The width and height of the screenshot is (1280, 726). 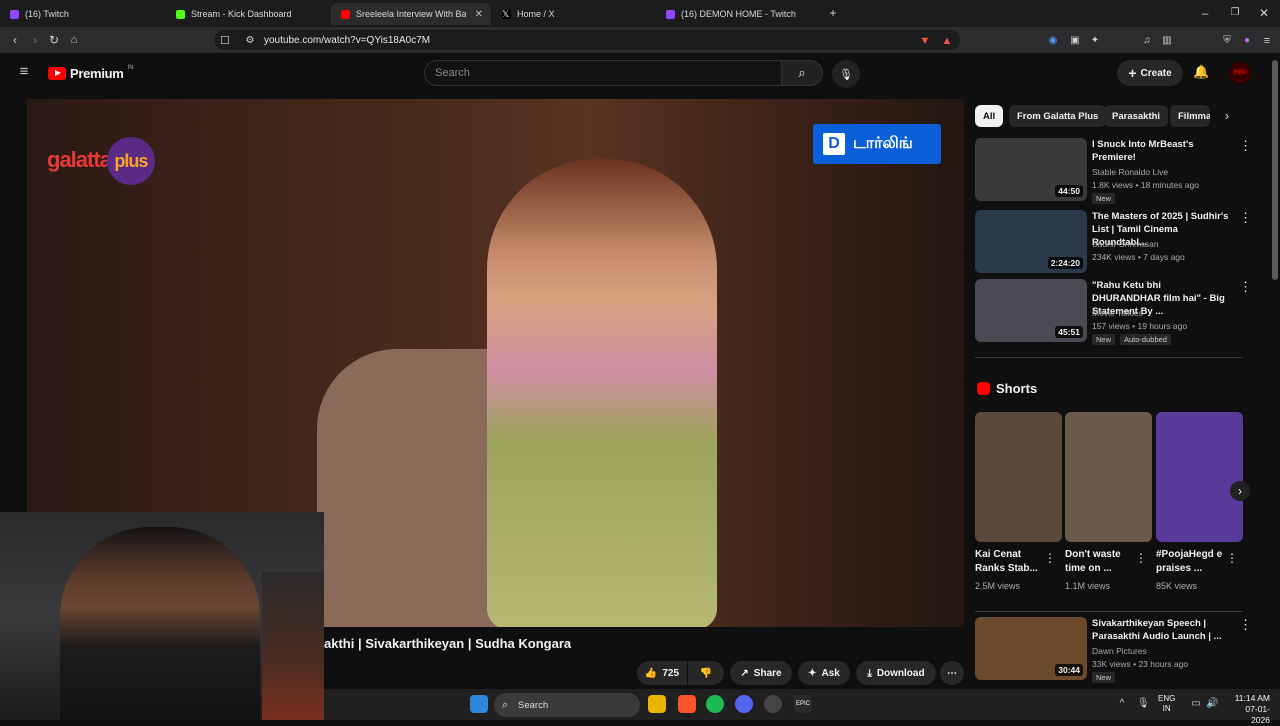 What do you see at coordinates (225, 41) in the screenshot?
I see `bookmark-icon: ☐` at bounding box center [225, 41].